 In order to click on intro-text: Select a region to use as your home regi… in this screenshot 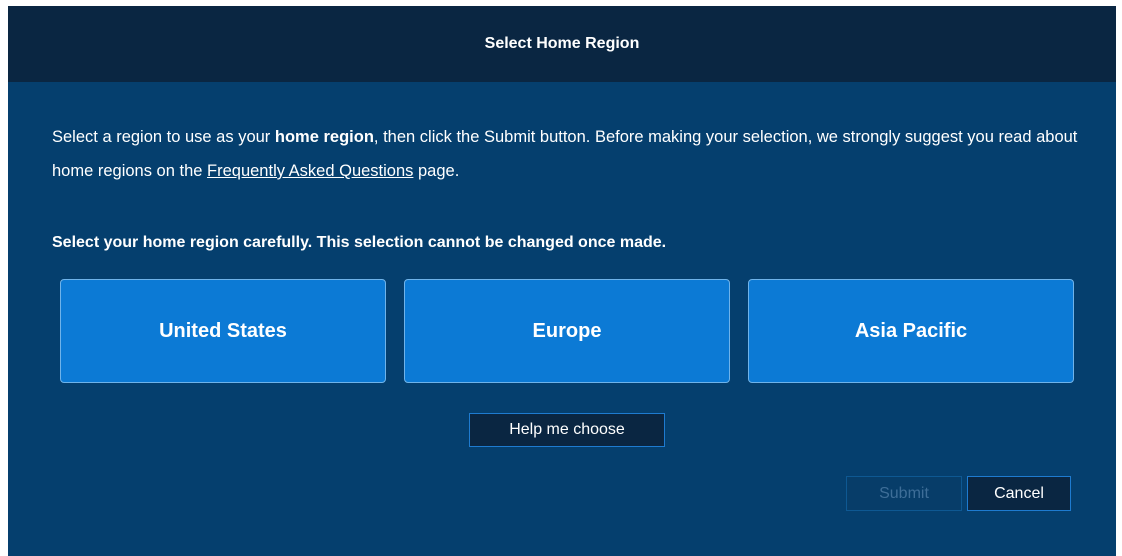, I will do `click(577, 154)`.